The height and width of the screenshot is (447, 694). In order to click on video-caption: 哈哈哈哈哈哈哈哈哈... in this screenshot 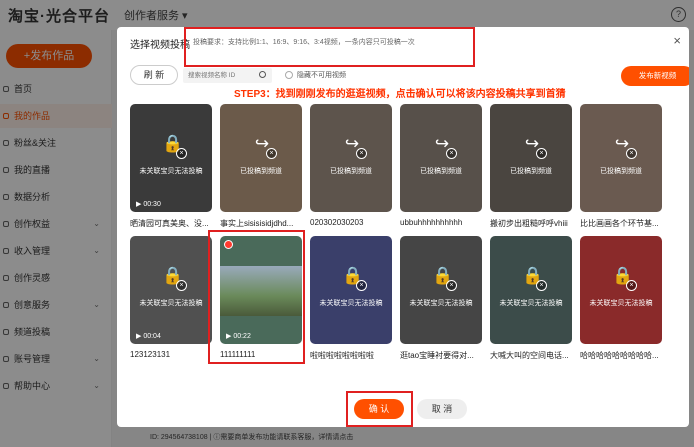, I will do `click(619, 355)`.